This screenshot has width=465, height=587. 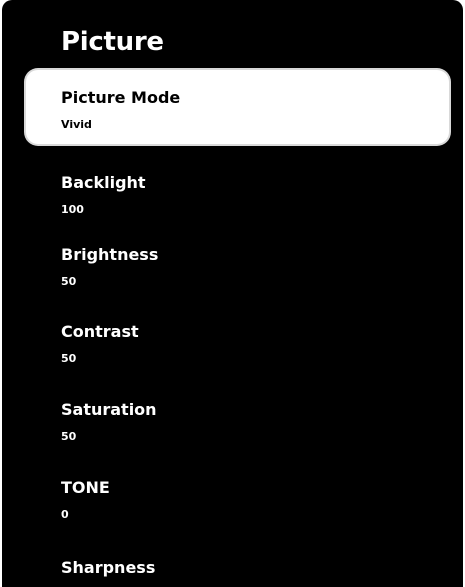 I want to click on menu-item-label: Contrast, so click(x=100, y=331).